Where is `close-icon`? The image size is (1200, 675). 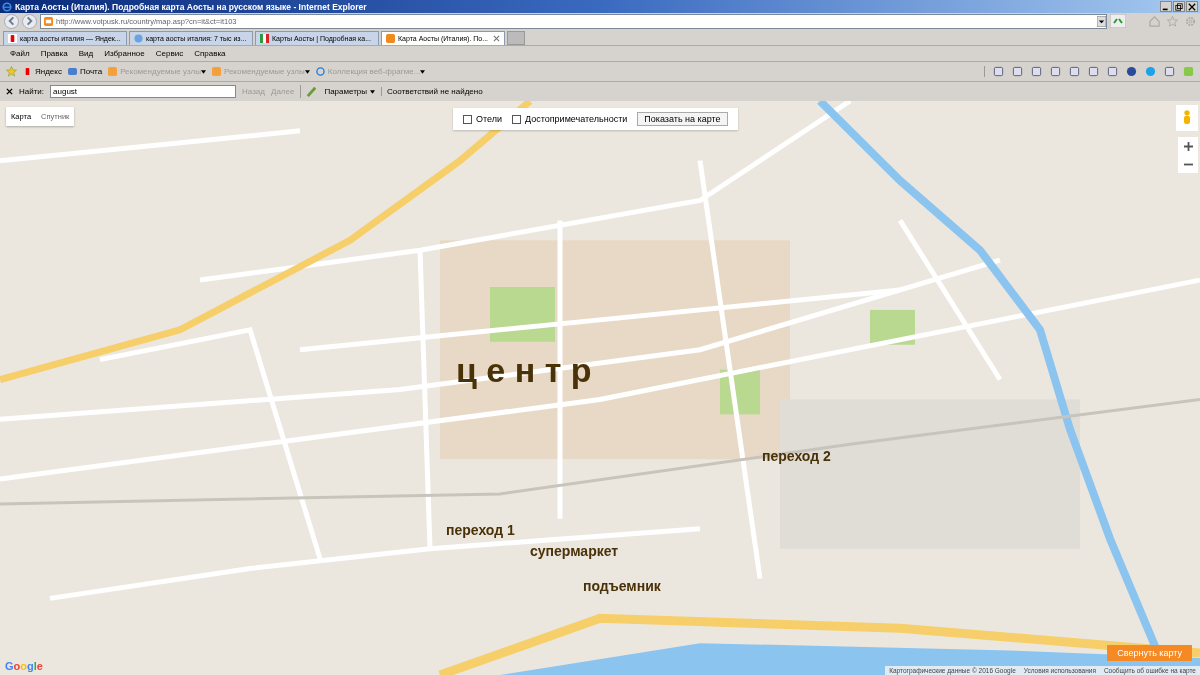
close-icon is located at coordinates (1192, 6).